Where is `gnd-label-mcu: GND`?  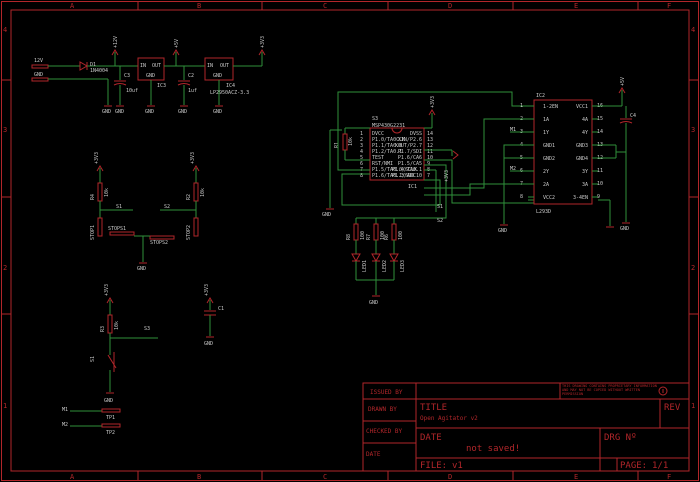
gnd-label-mcu: GND is located at coordinates (326, 215).